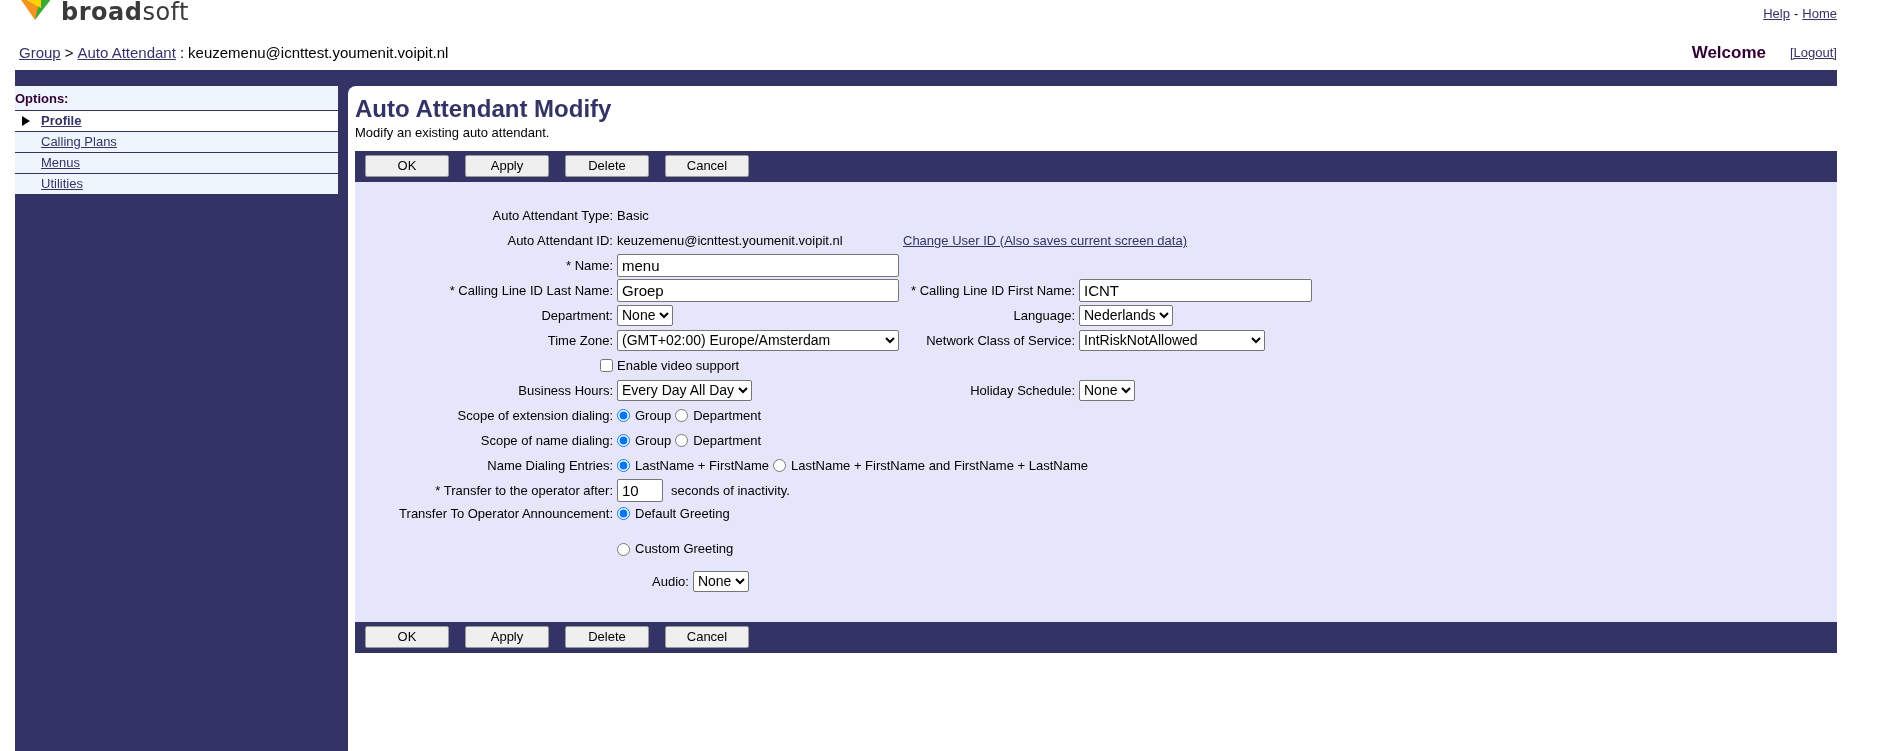 Image resolution: width=1895 pixels, height=751 pixels. What do you see at coordinates (1776, 14) in the screenshot?
I see `header-link: Help` at bounding box center [1776, 14].